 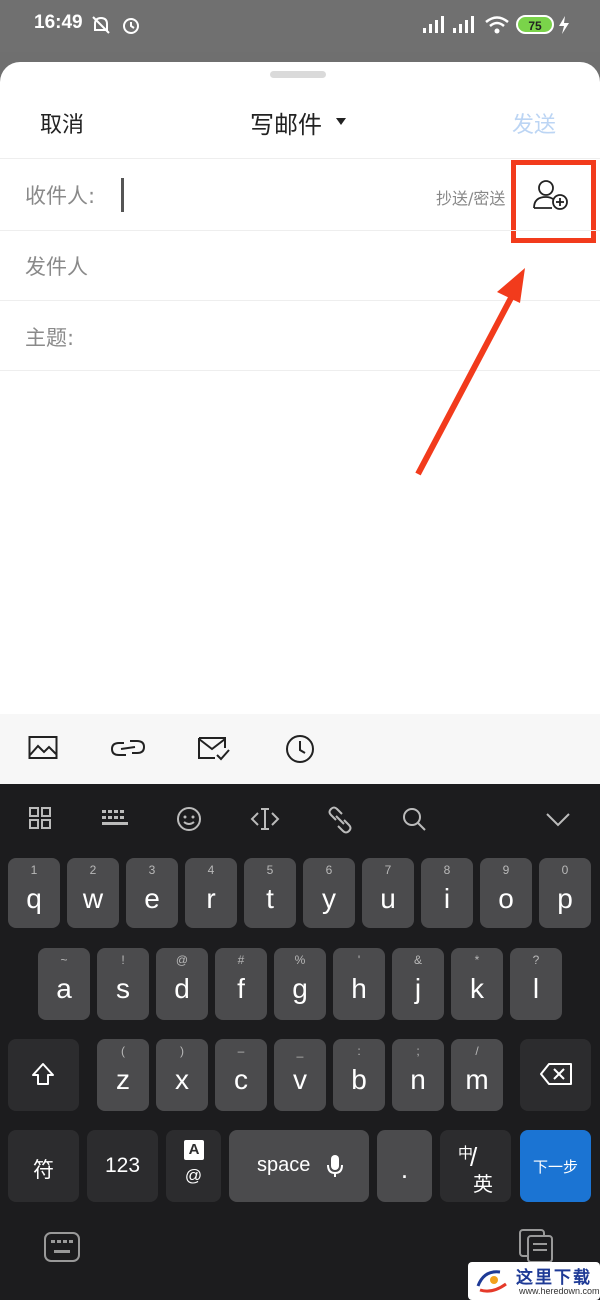 I want to click on shift-key, so click(x=43, y=1075).